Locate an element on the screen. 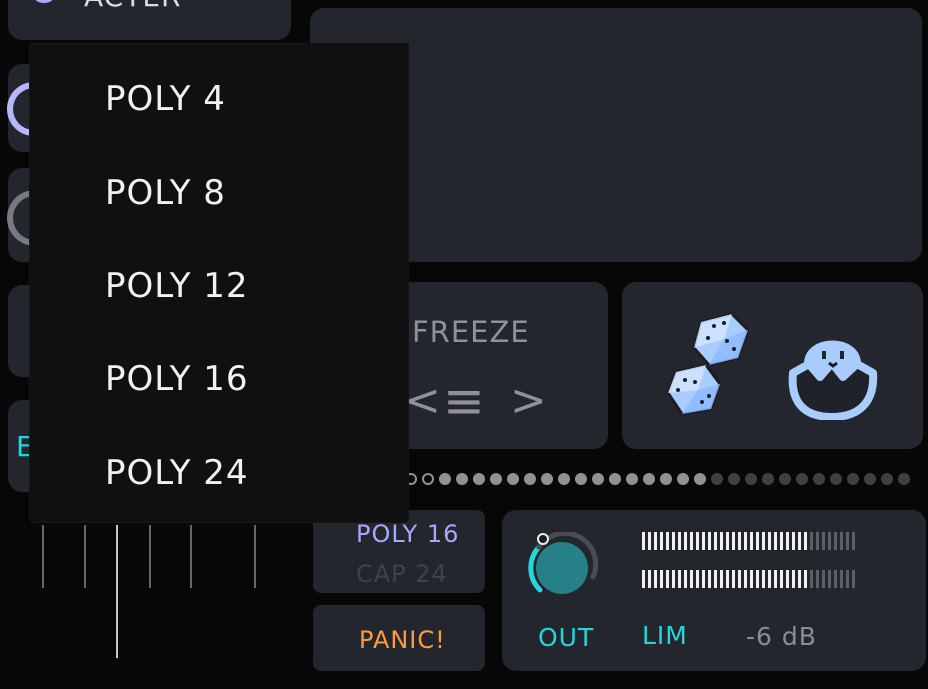 The height and width of the screenshot is (689, 928). freeze-label: FREEZE is located at coordinates (471, 332).